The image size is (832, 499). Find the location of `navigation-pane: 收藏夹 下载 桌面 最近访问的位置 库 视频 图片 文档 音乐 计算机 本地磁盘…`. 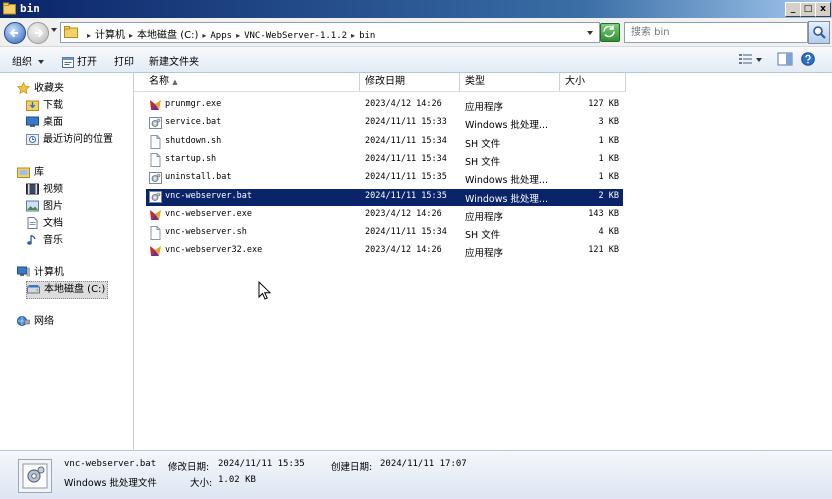

navigation-pane: 收藏夹 下载 桌面 最近访问的位置 库 视频 图片 文档 音乐 计算机 本地磁盘… is located at coordinates (67, 261).